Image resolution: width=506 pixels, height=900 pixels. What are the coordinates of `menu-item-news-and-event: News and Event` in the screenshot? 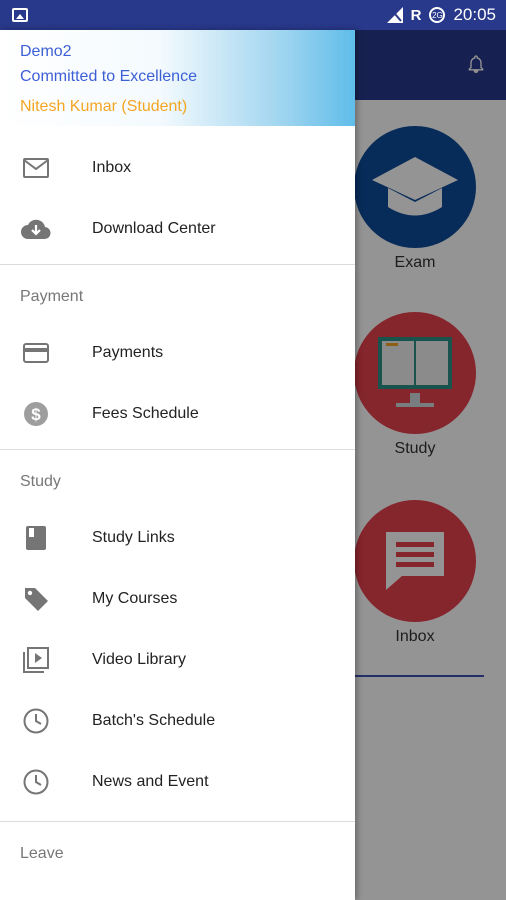 It's located at (177, 781).